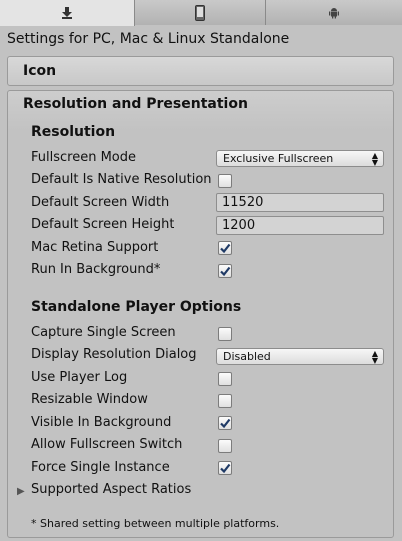  What do you see at coordinates (200, 71) in the screenshot?
I see `icon-foldout: Icon` at bounding box center [200, 71].